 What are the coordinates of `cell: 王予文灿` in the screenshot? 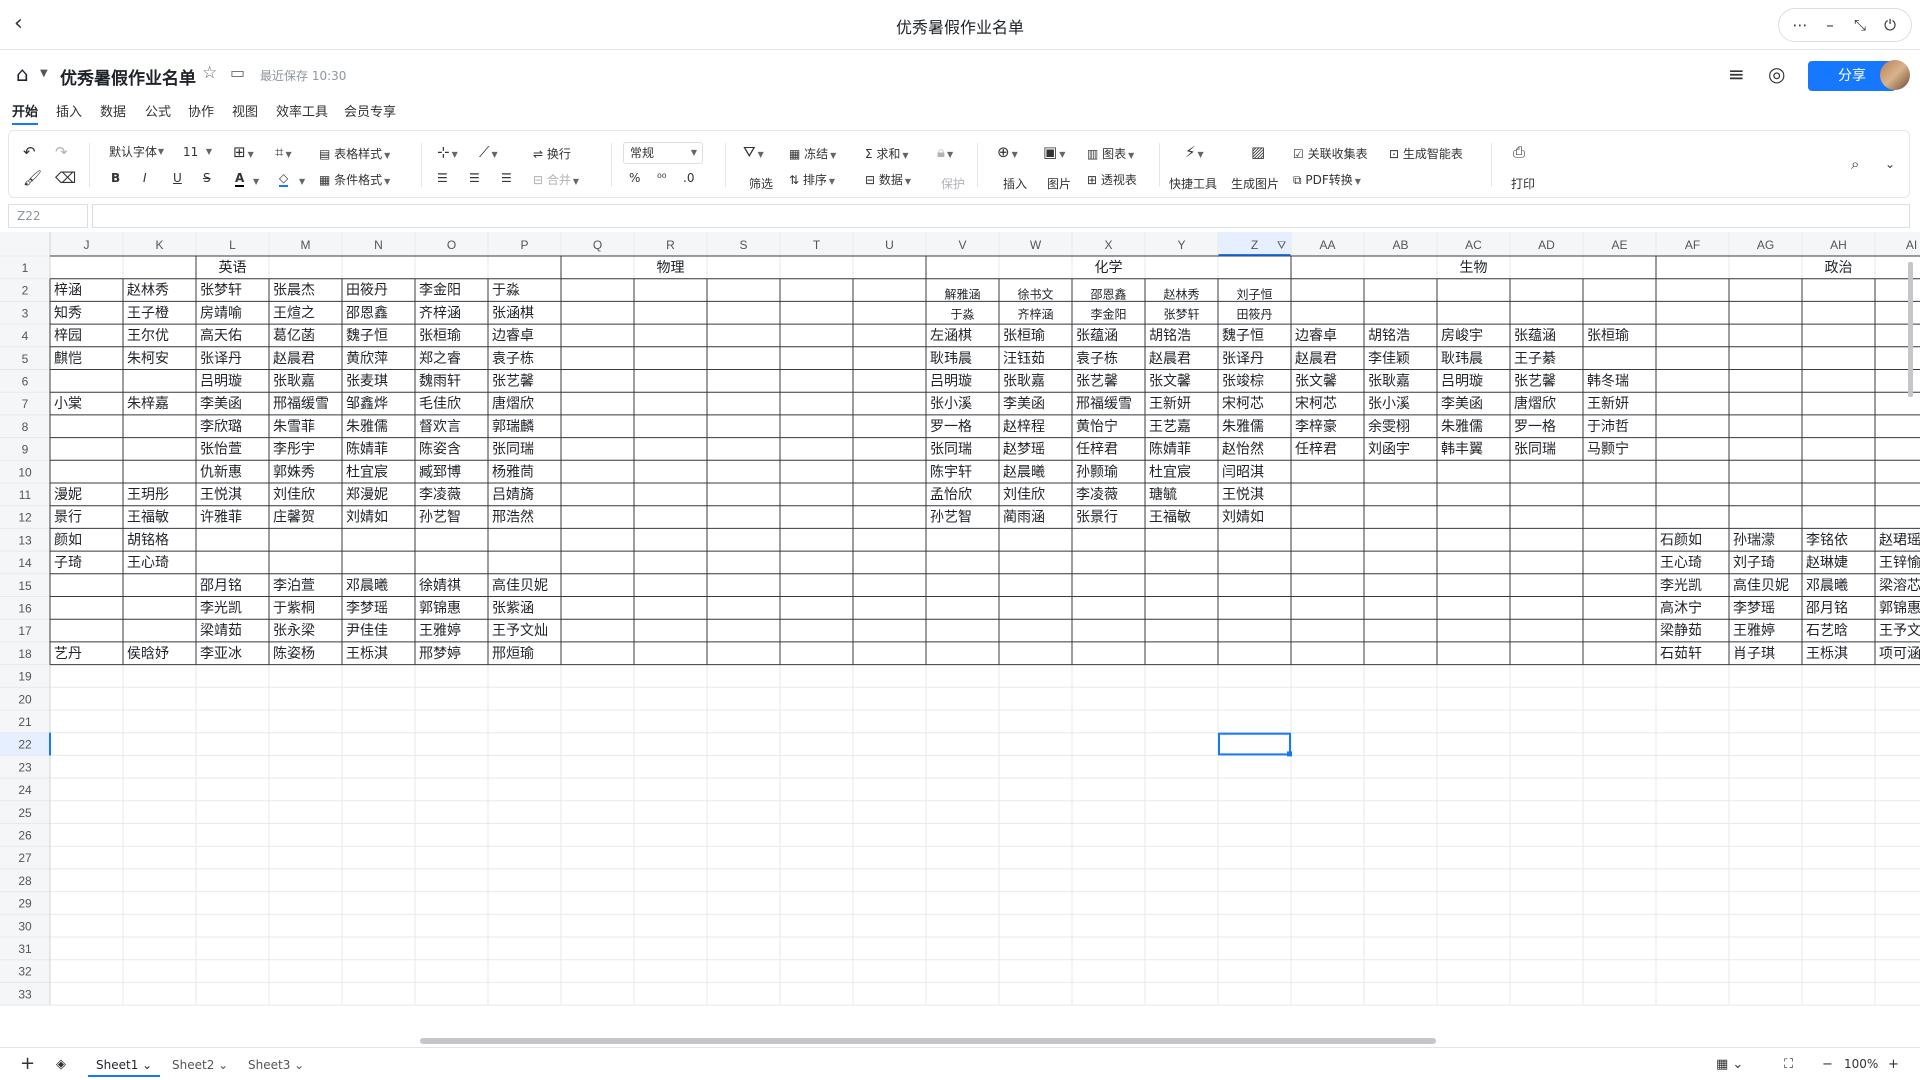 It's located at (1899, 630).